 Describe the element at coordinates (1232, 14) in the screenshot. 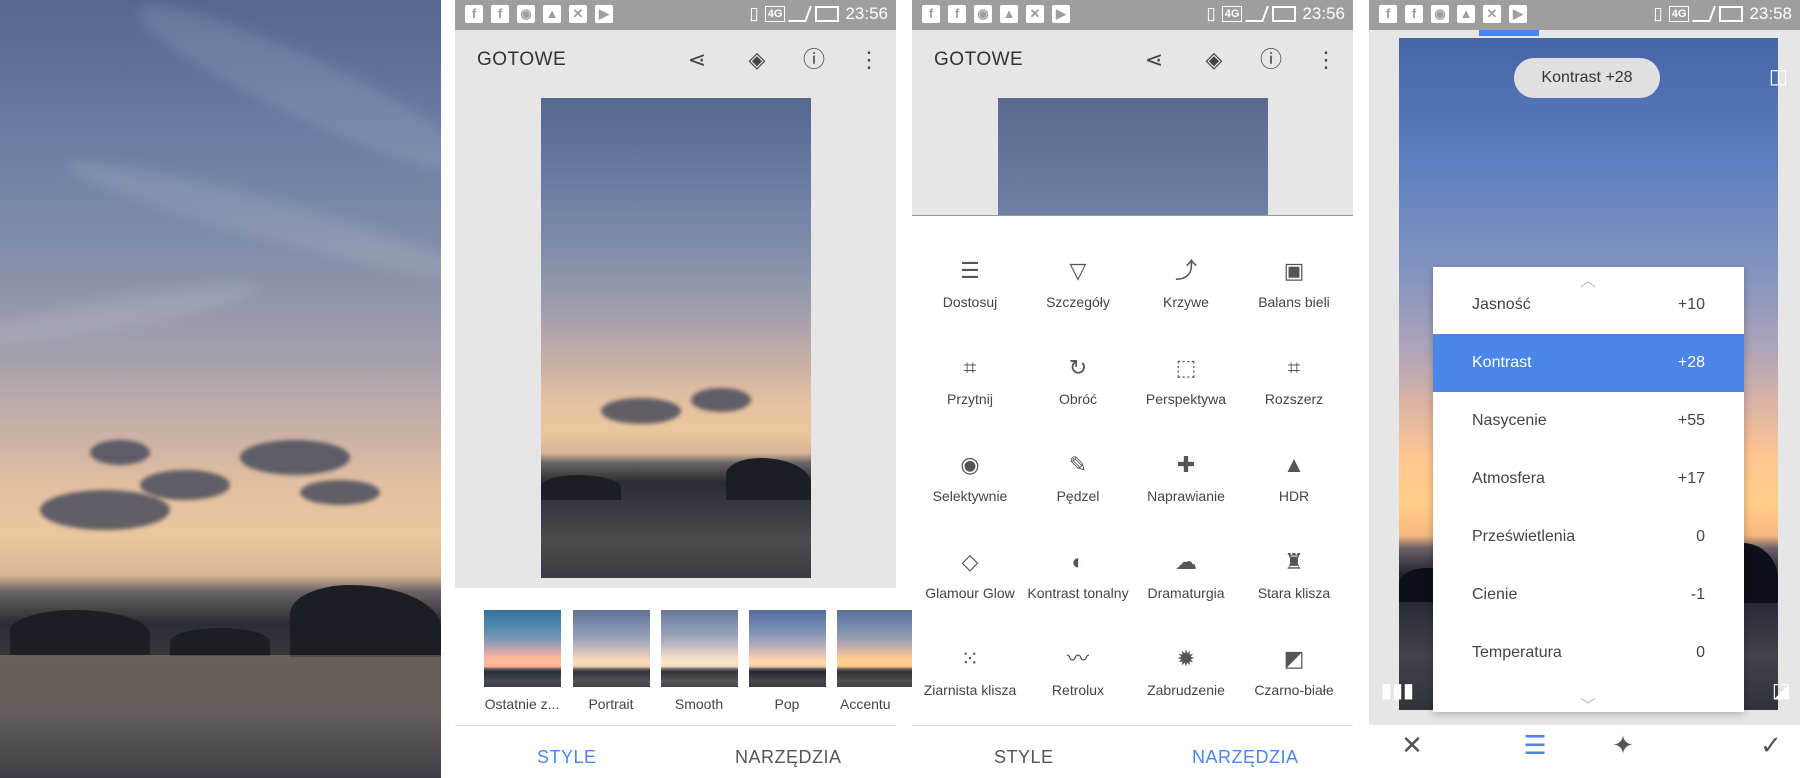

I see `network-badge: 4G` at that location.